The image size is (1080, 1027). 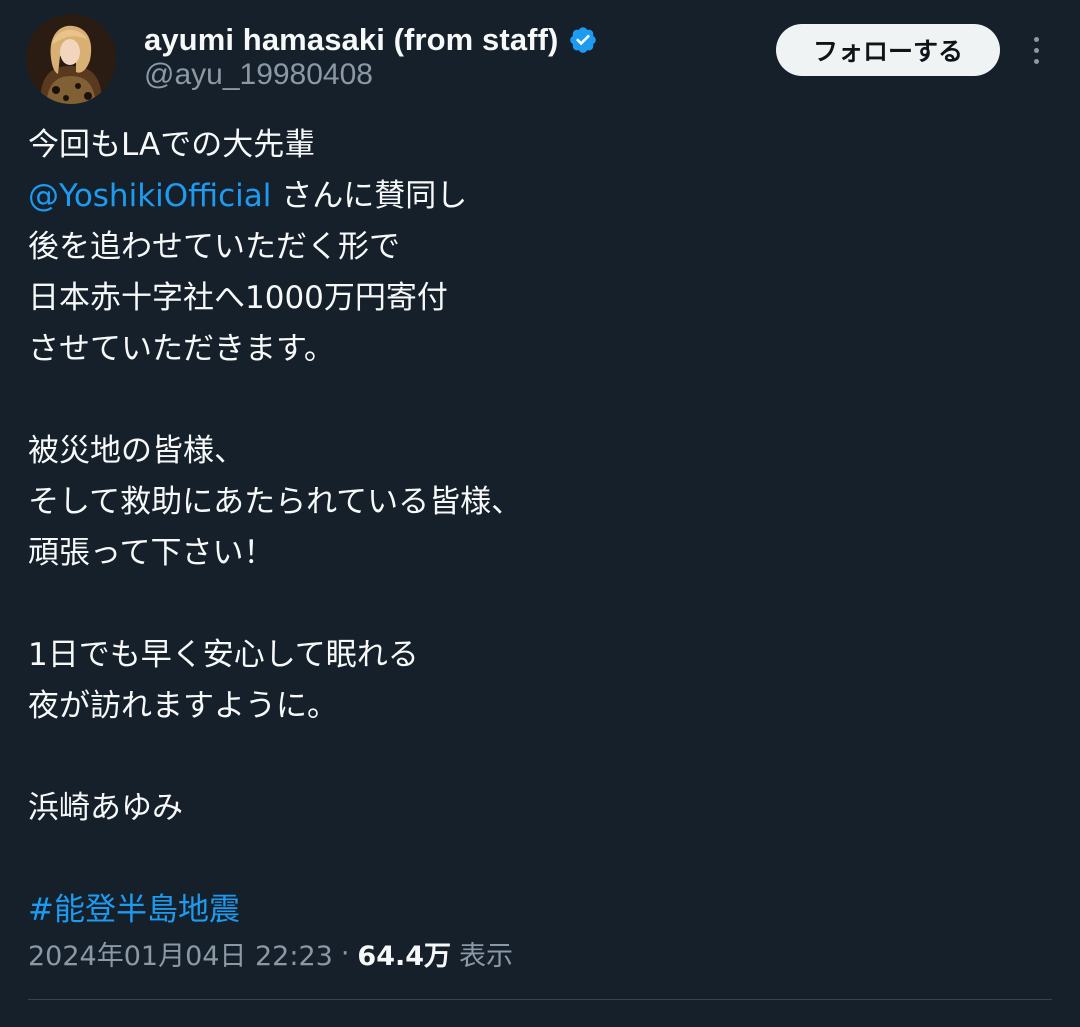 What do you see at coordinates (151, 553) in the screenshot?
I see `tweet-line: 頑張って下さい！` at bounding box center [151, 553].